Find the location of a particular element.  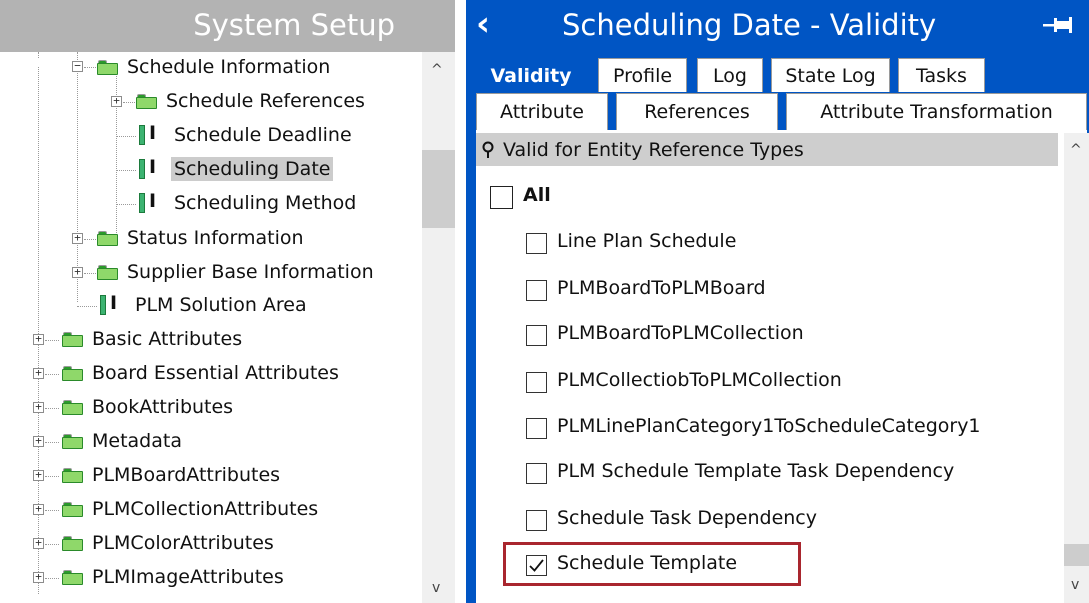

tree-item-bookattributes: BookAttributes is located at coordinates (149, 407).